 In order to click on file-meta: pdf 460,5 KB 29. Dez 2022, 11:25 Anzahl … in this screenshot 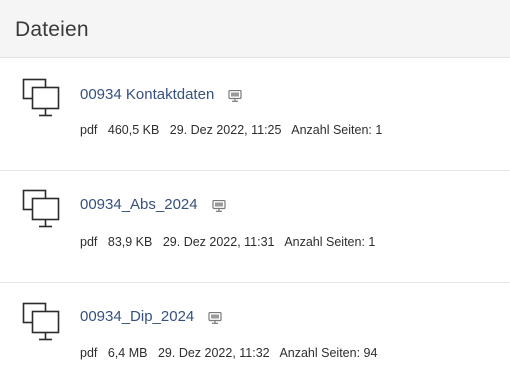, I will do `click(234, 130)`.